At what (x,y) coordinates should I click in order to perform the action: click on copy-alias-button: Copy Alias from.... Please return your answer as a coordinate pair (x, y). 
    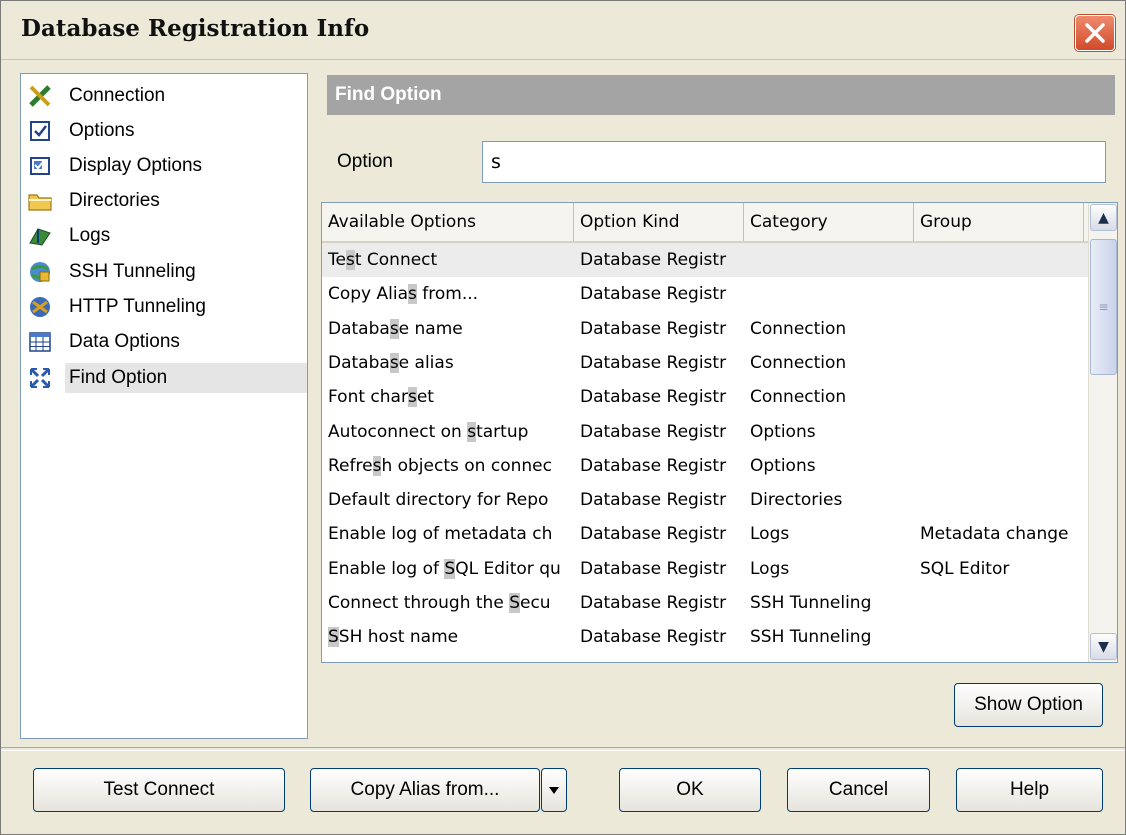
    Looking at the image, I should click on (425, 790).